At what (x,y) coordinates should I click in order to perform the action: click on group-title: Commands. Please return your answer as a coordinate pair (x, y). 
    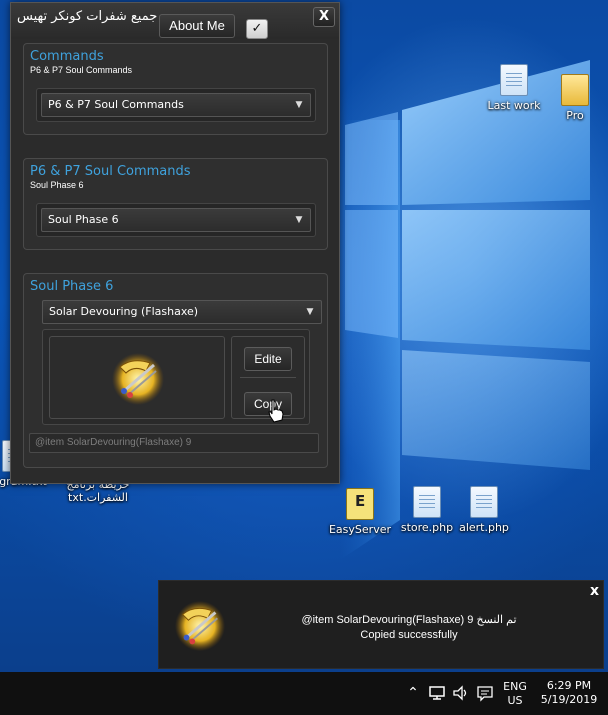
    Looking at the image, I should click on (67, 56).